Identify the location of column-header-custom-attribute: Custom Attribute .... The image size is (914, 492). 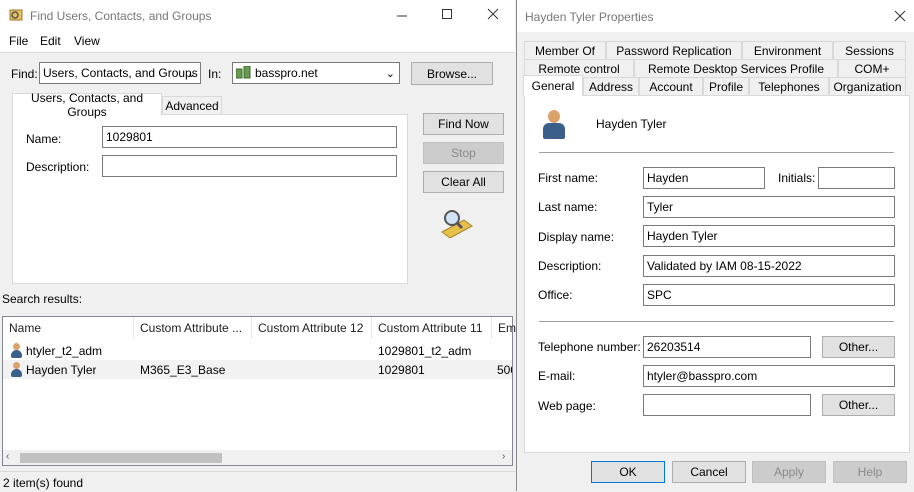
(193, 328).